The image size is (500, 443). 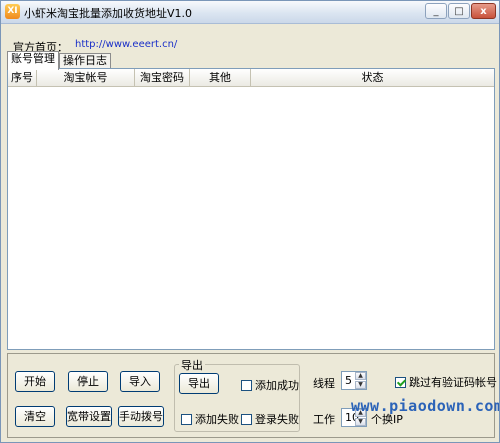 What do you see at coordinates (33, 60) in the screenshot?
I see `tab-account-management: 账号管理` at bounding box center [33, 60].